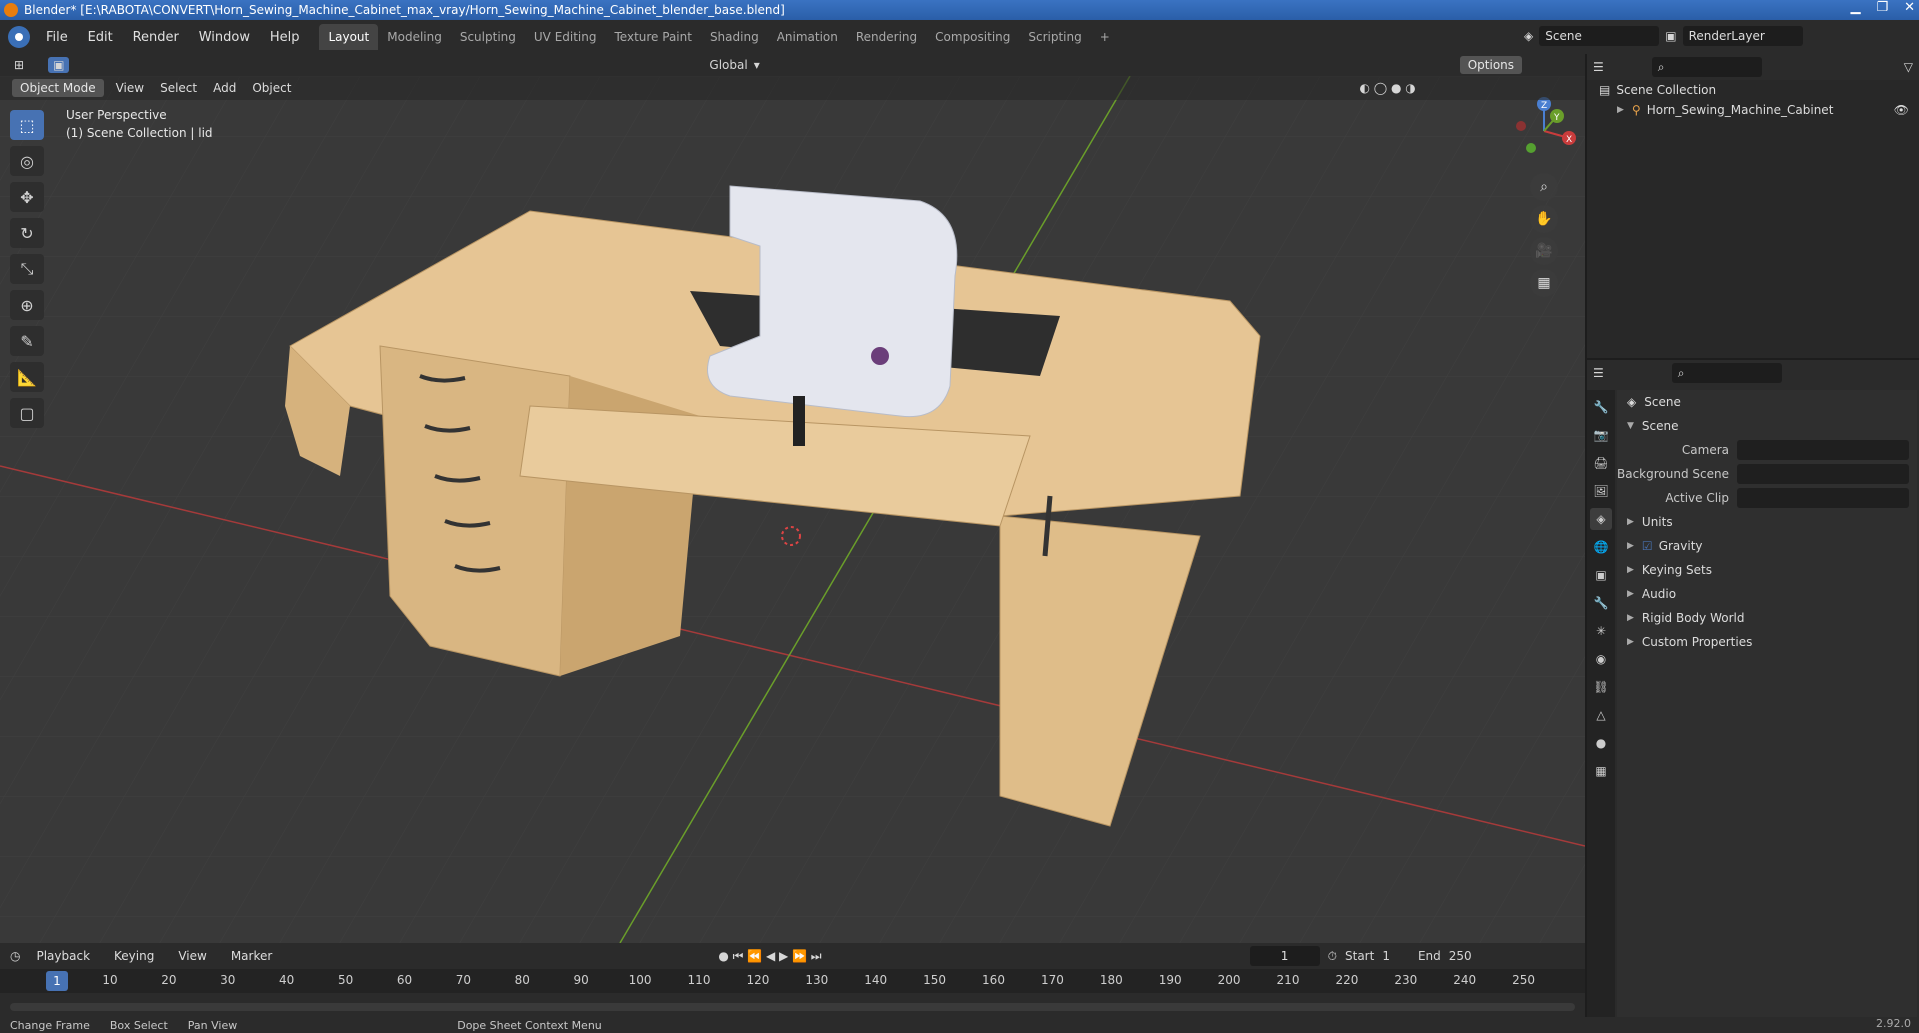 This screenshot has width=1919, height=1033. I want to click on viewport-menu-object: Object, so click(271, 88).